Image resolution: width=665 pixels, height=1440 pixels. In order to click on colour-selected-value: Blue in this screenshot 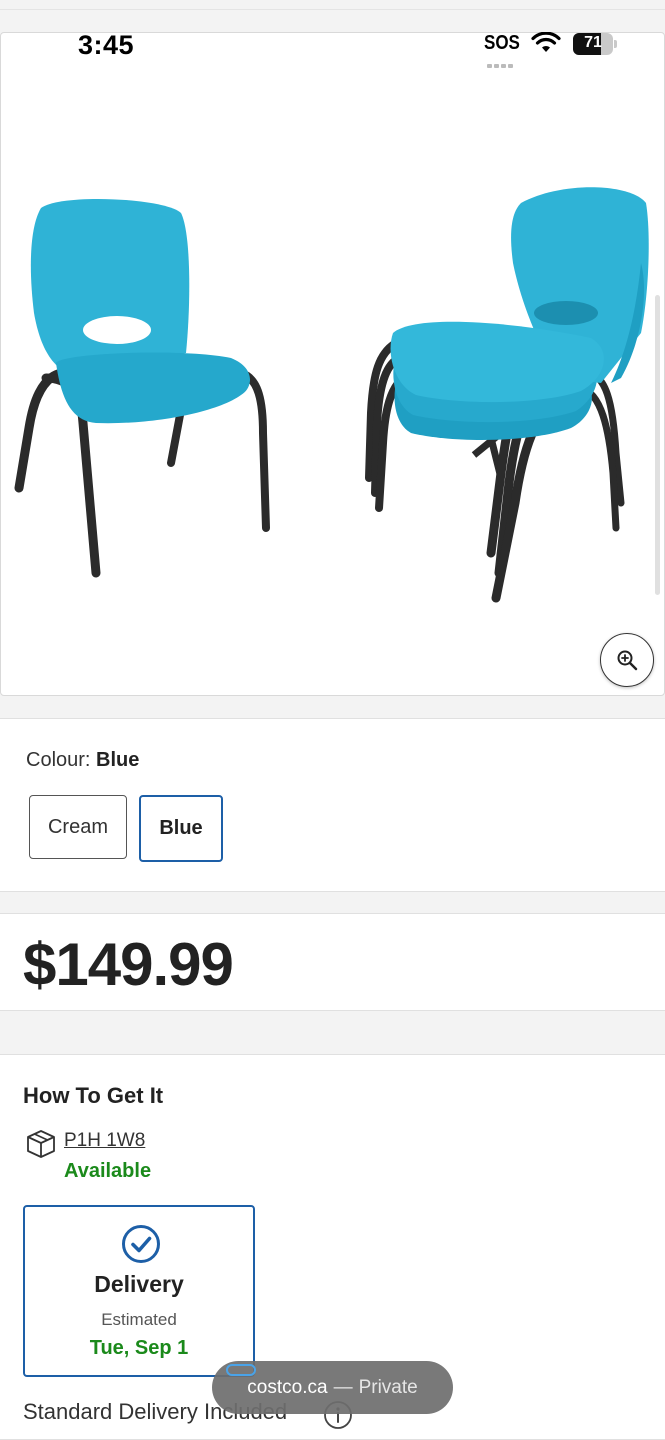, I will do `click(118, 760)`.